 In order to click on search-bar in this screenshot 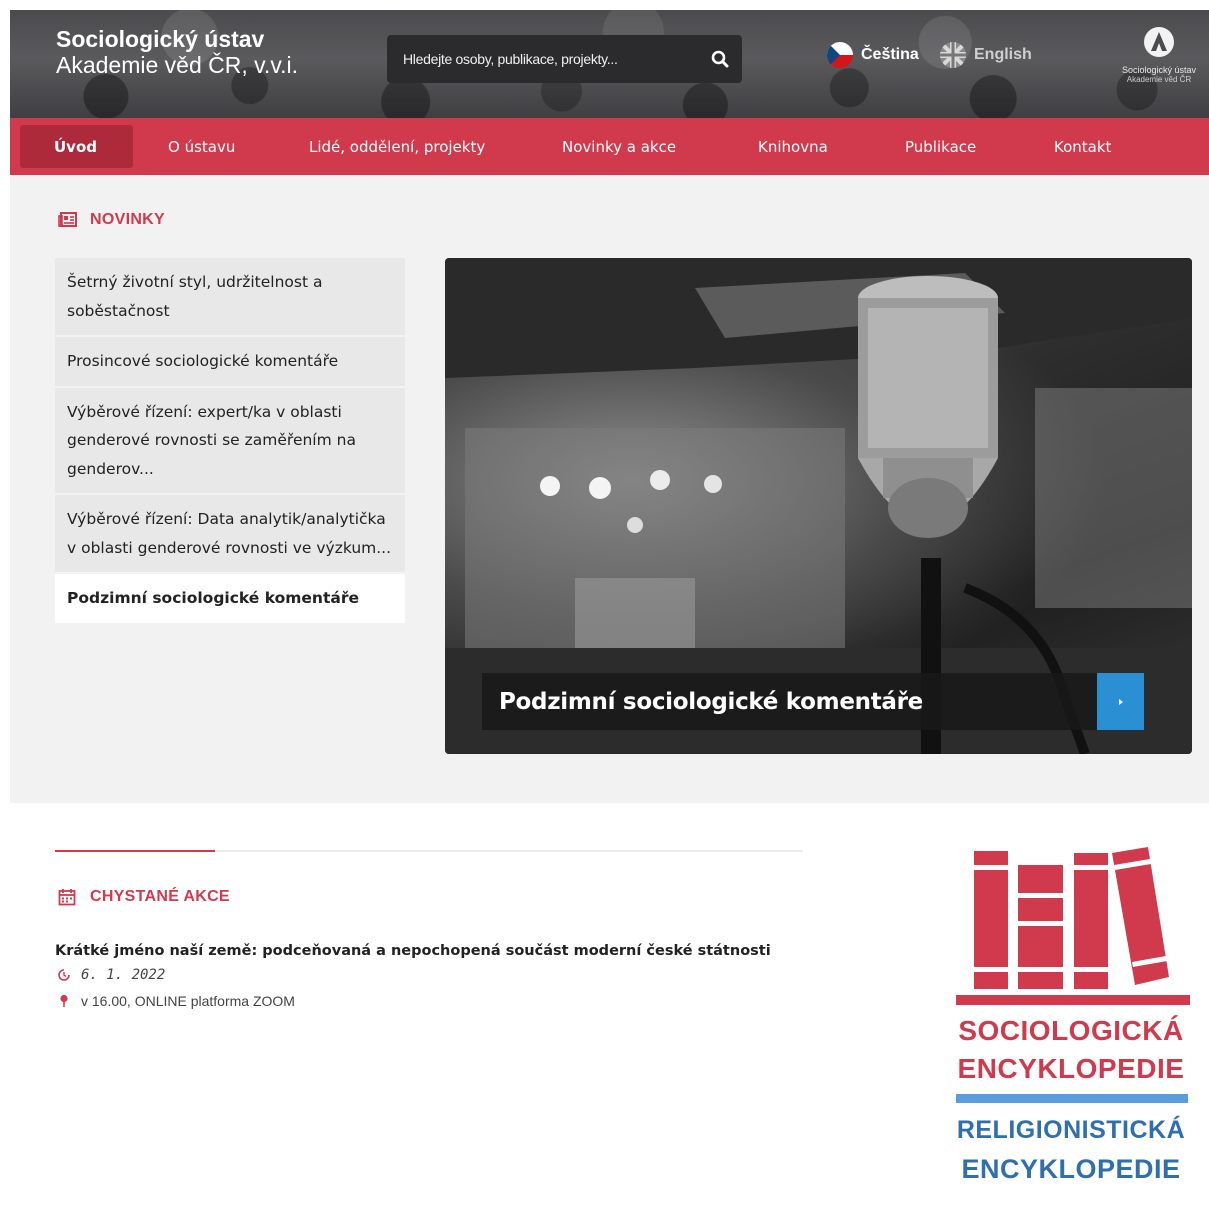, I will do `click(564, 59)`.